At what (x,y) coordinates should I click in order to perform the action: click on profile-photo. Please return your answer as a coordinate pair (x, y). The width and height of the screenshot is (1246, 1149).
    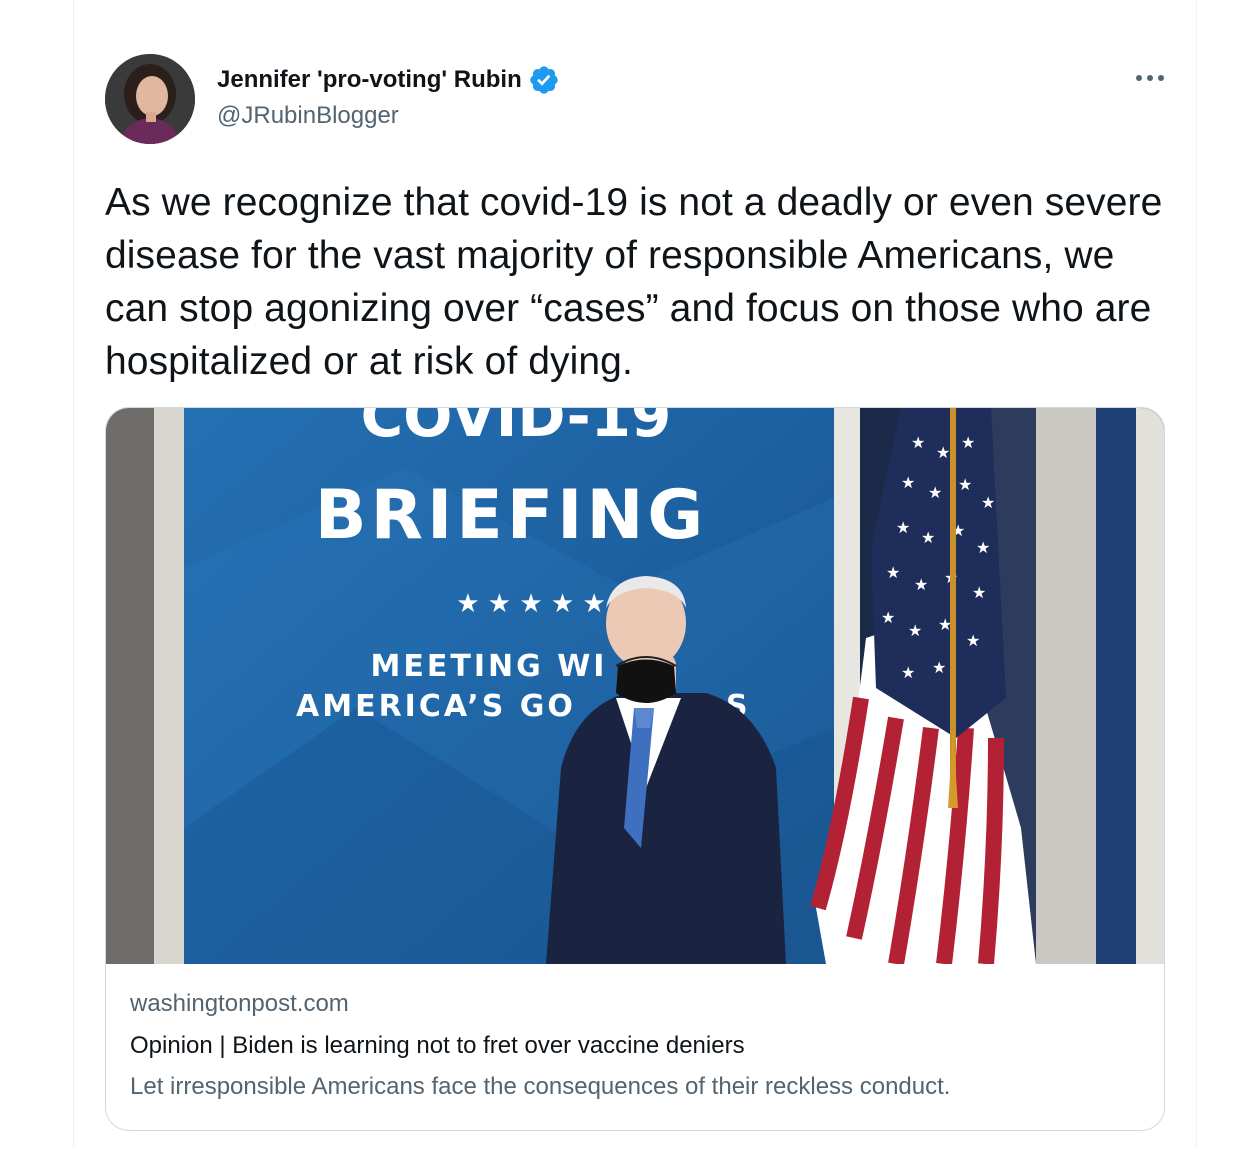
    Looking at the image, I should click on (150, 99).